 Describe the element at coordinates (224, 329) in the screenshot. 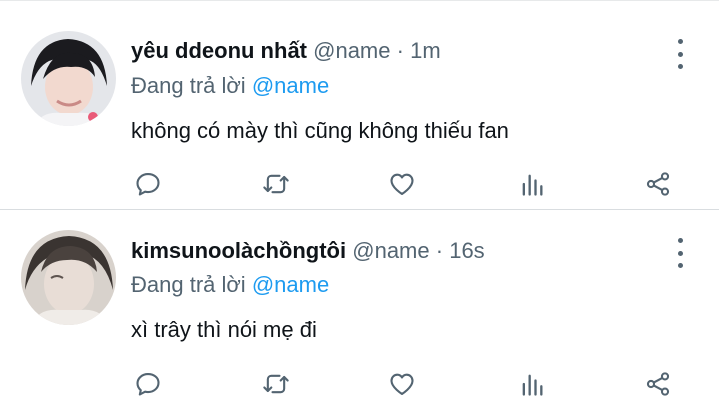

I see `tweet-text: xì trây thì nói mẹ đi` at that location.